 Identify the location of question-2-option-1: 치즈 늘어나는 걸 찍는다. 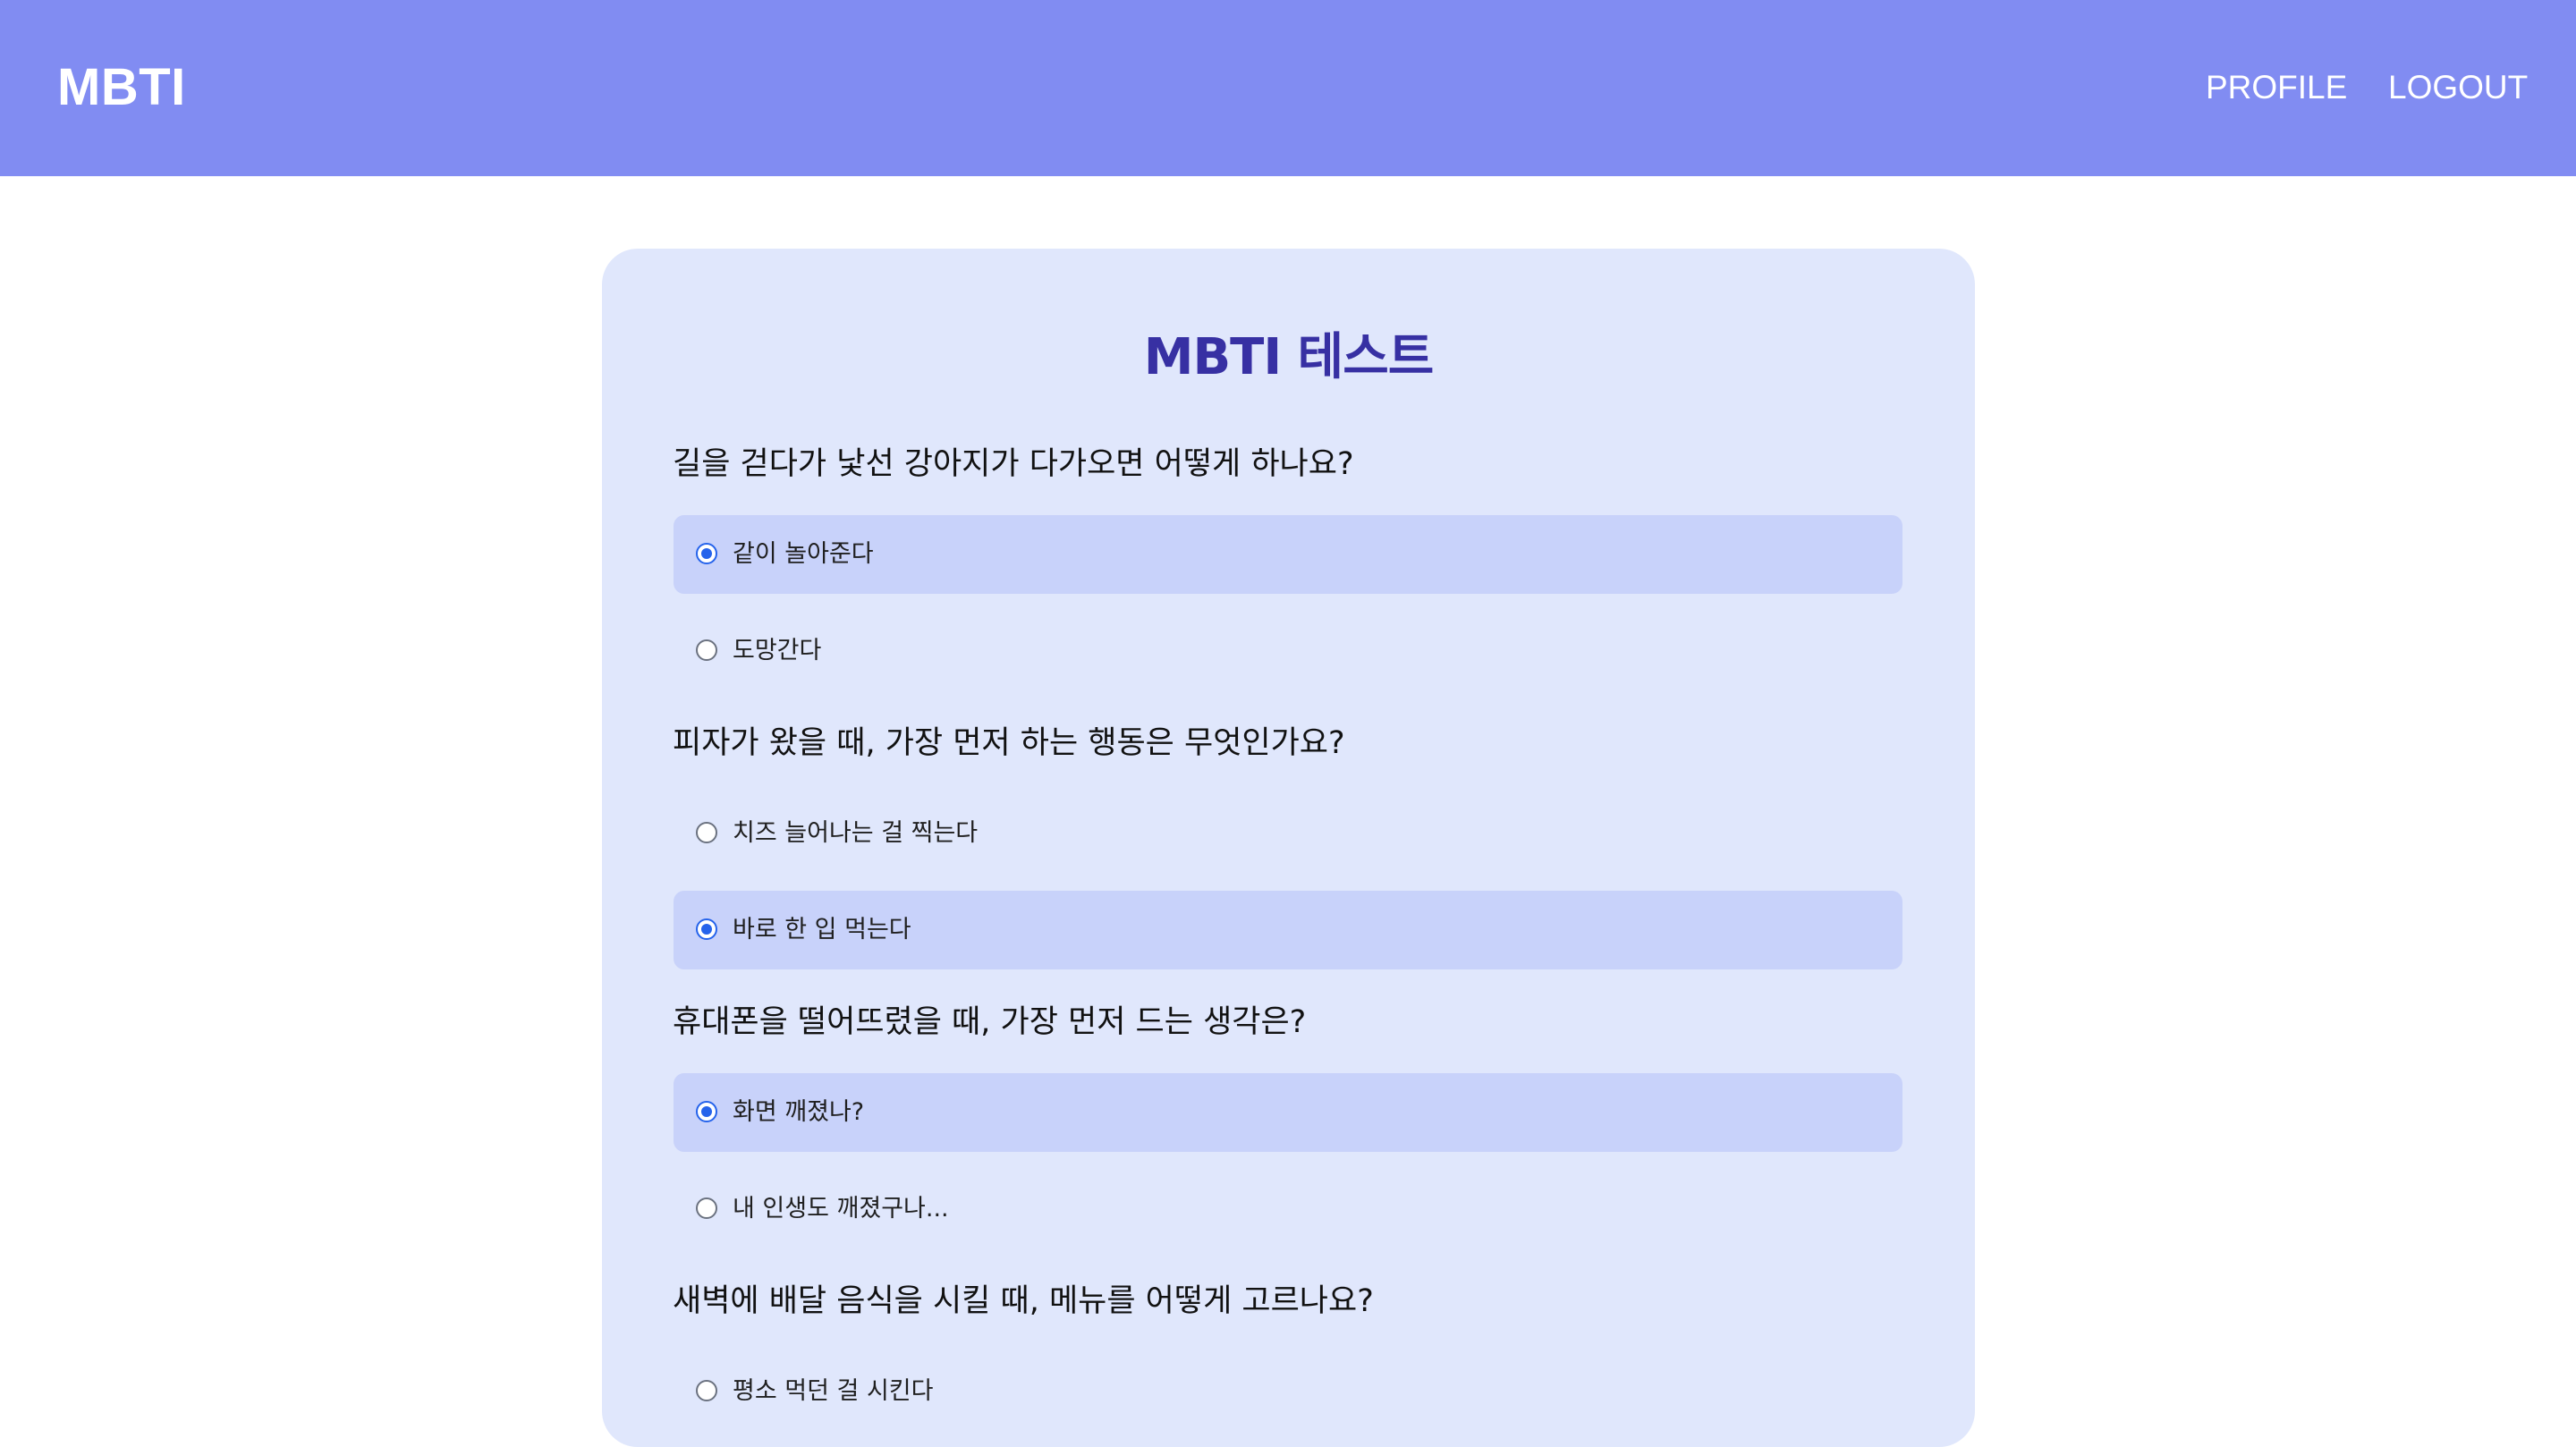
(1288, 833).